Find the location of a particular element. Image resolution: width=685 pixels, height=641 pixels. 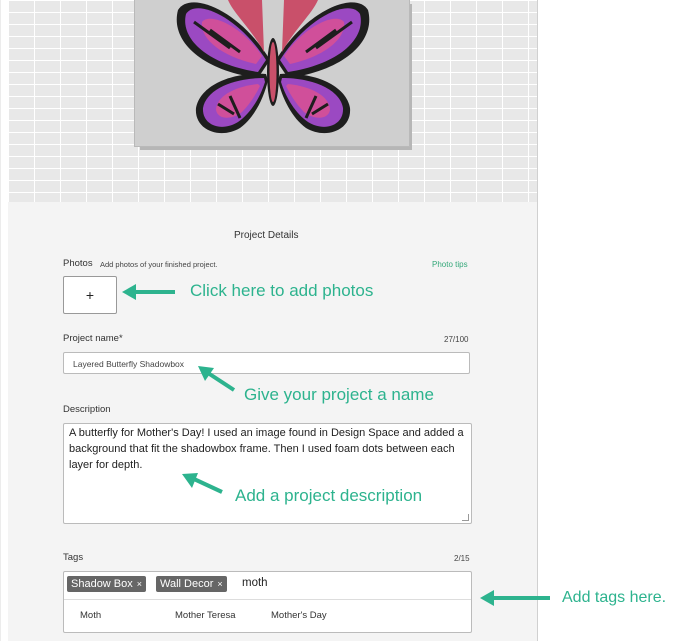

arrow-description-icon is located at coordinates (208, 485).